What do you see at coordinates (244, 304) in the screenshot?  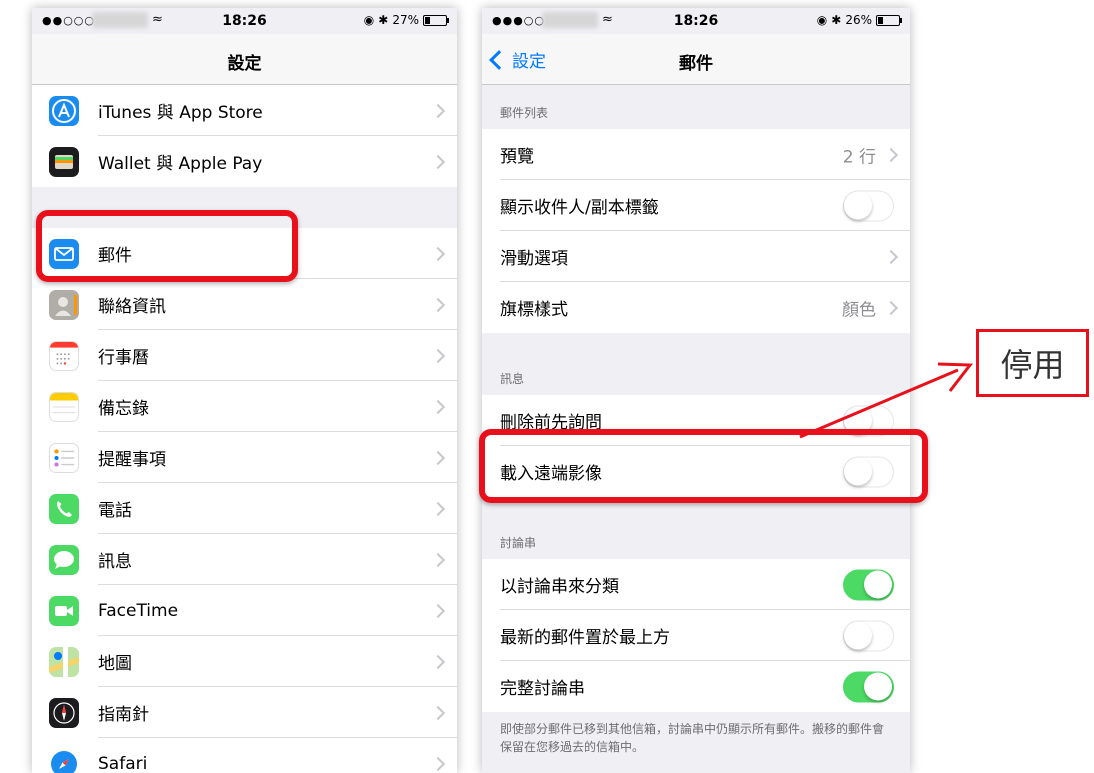 I see `settings-row-contacts: 聯絡資訊` at bounding box center [244, 304].